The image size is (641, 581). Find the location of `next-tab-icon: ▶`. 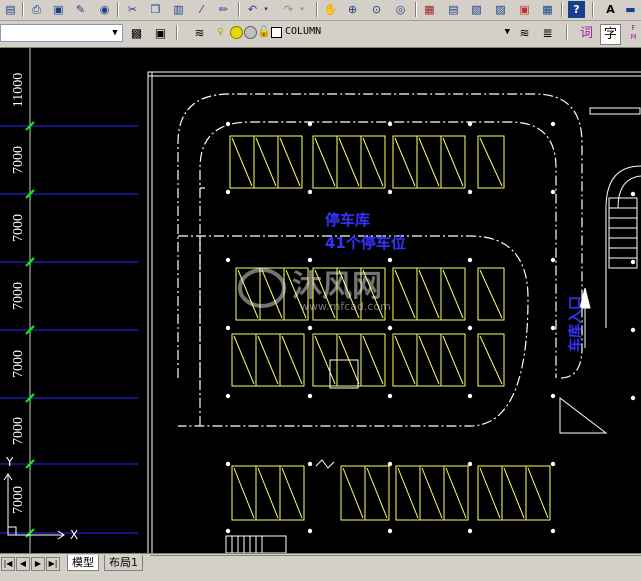

next-tab-icon: ▶ is located at coordinates (38, 564).